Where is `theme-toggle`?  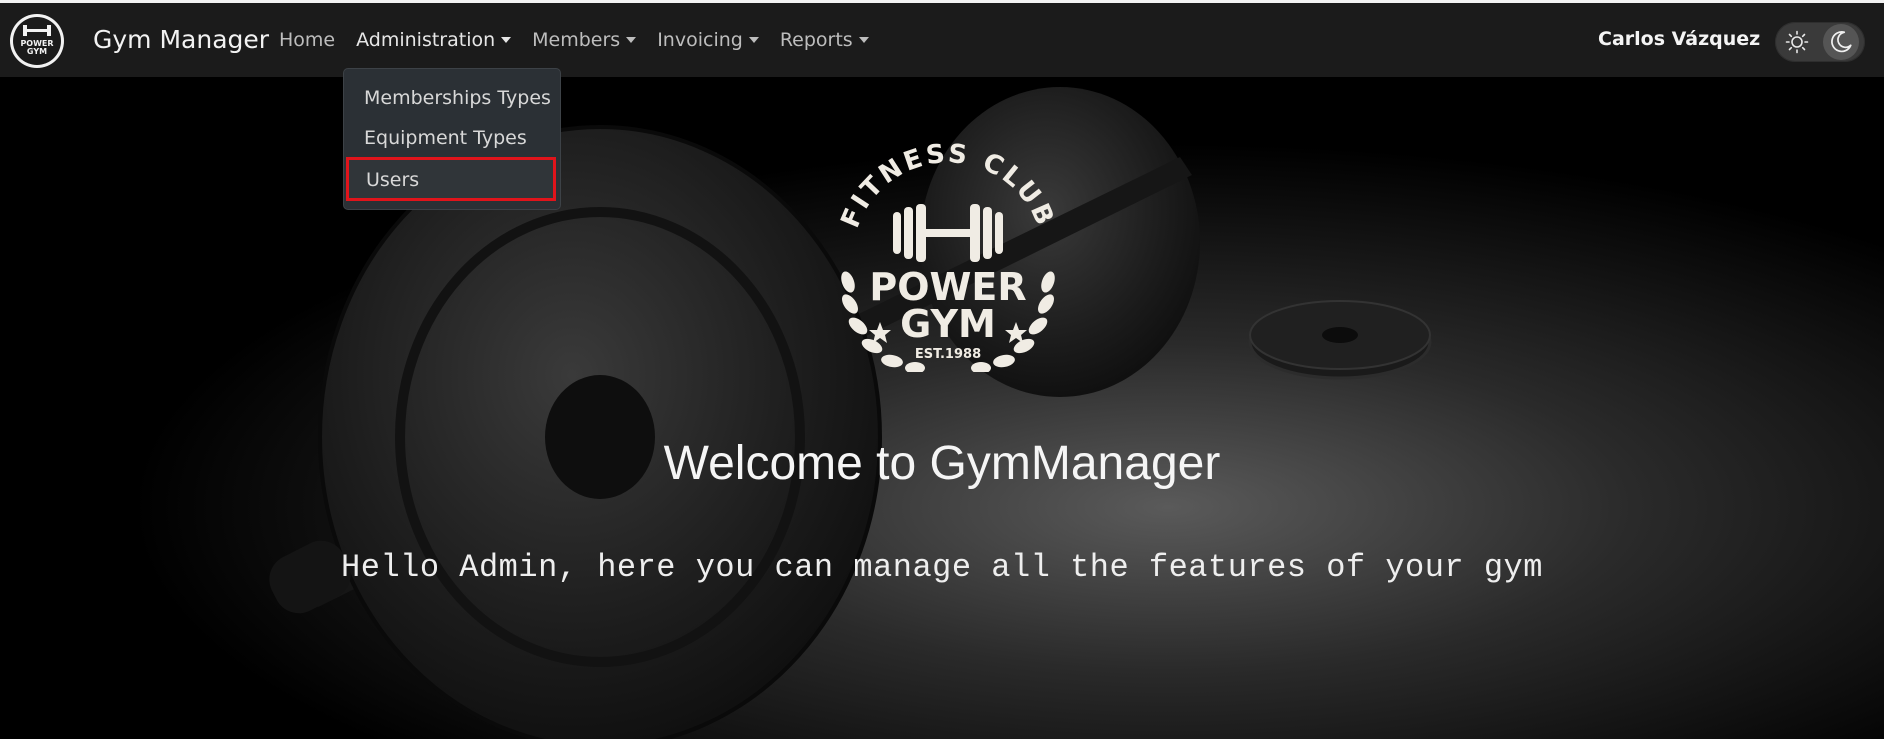
theme-toggle is located at coordinates (1820, 42).